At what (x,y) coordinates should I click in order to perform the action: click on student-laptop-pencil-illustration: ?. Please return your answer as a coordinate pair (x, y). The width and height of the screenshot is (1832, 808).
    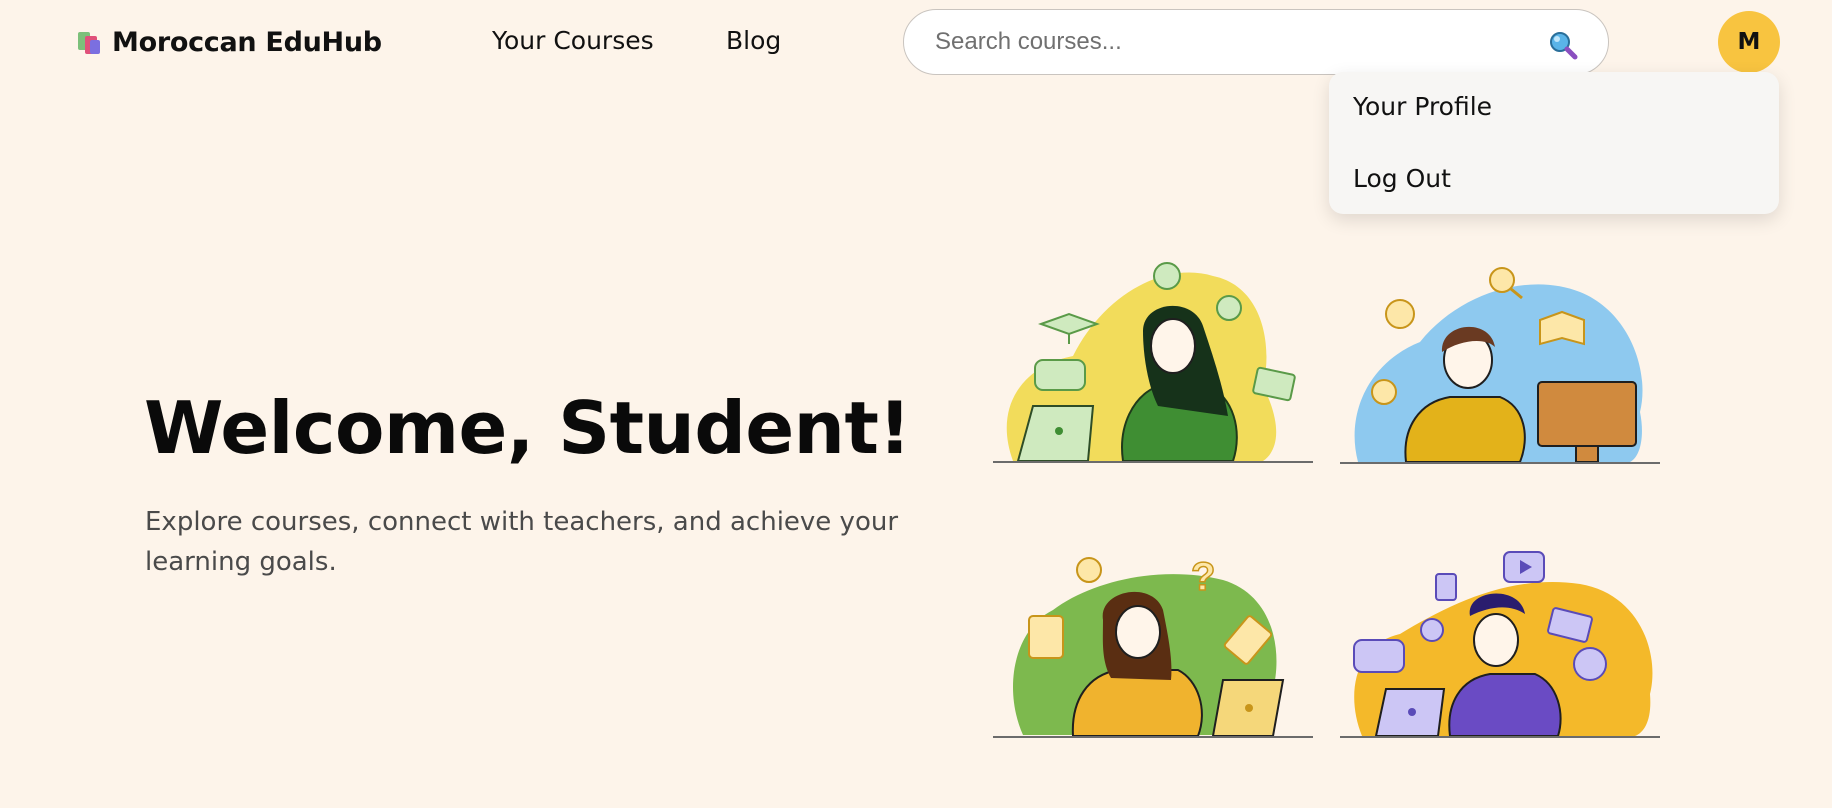
    Looking at the image, I should click on (1153, 645).